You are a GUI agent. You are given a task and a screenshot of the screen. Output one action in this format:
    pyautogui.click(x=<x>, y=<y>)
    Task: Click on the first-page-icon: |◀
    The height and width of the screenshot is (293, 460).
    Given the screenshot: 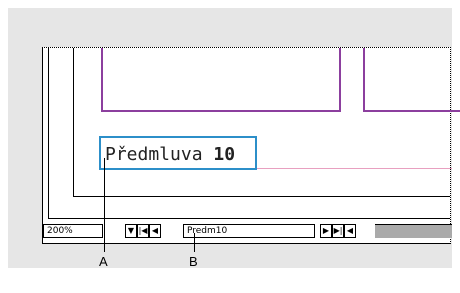 What is the action you would take?
    pyautogui.click(x=143, y=230)
    